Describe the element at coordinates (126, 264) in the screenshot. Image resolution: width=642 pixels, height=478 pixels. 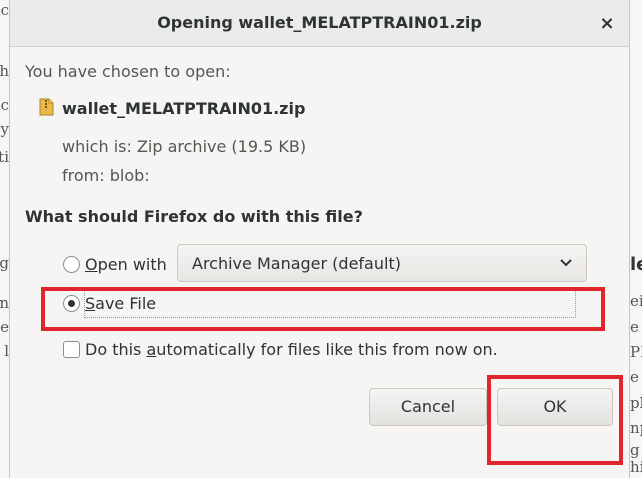
I see `open-with-label: Open with` at that location.